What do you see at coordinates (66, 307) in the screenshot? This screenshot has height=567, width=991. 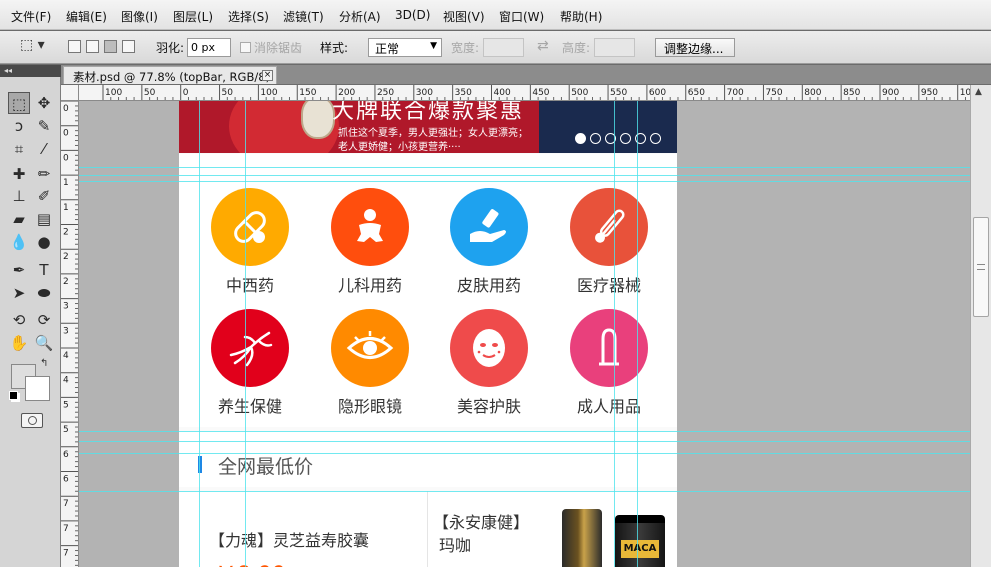 I see `ruler-tick-label: 3` at bounding box center [66, 307].